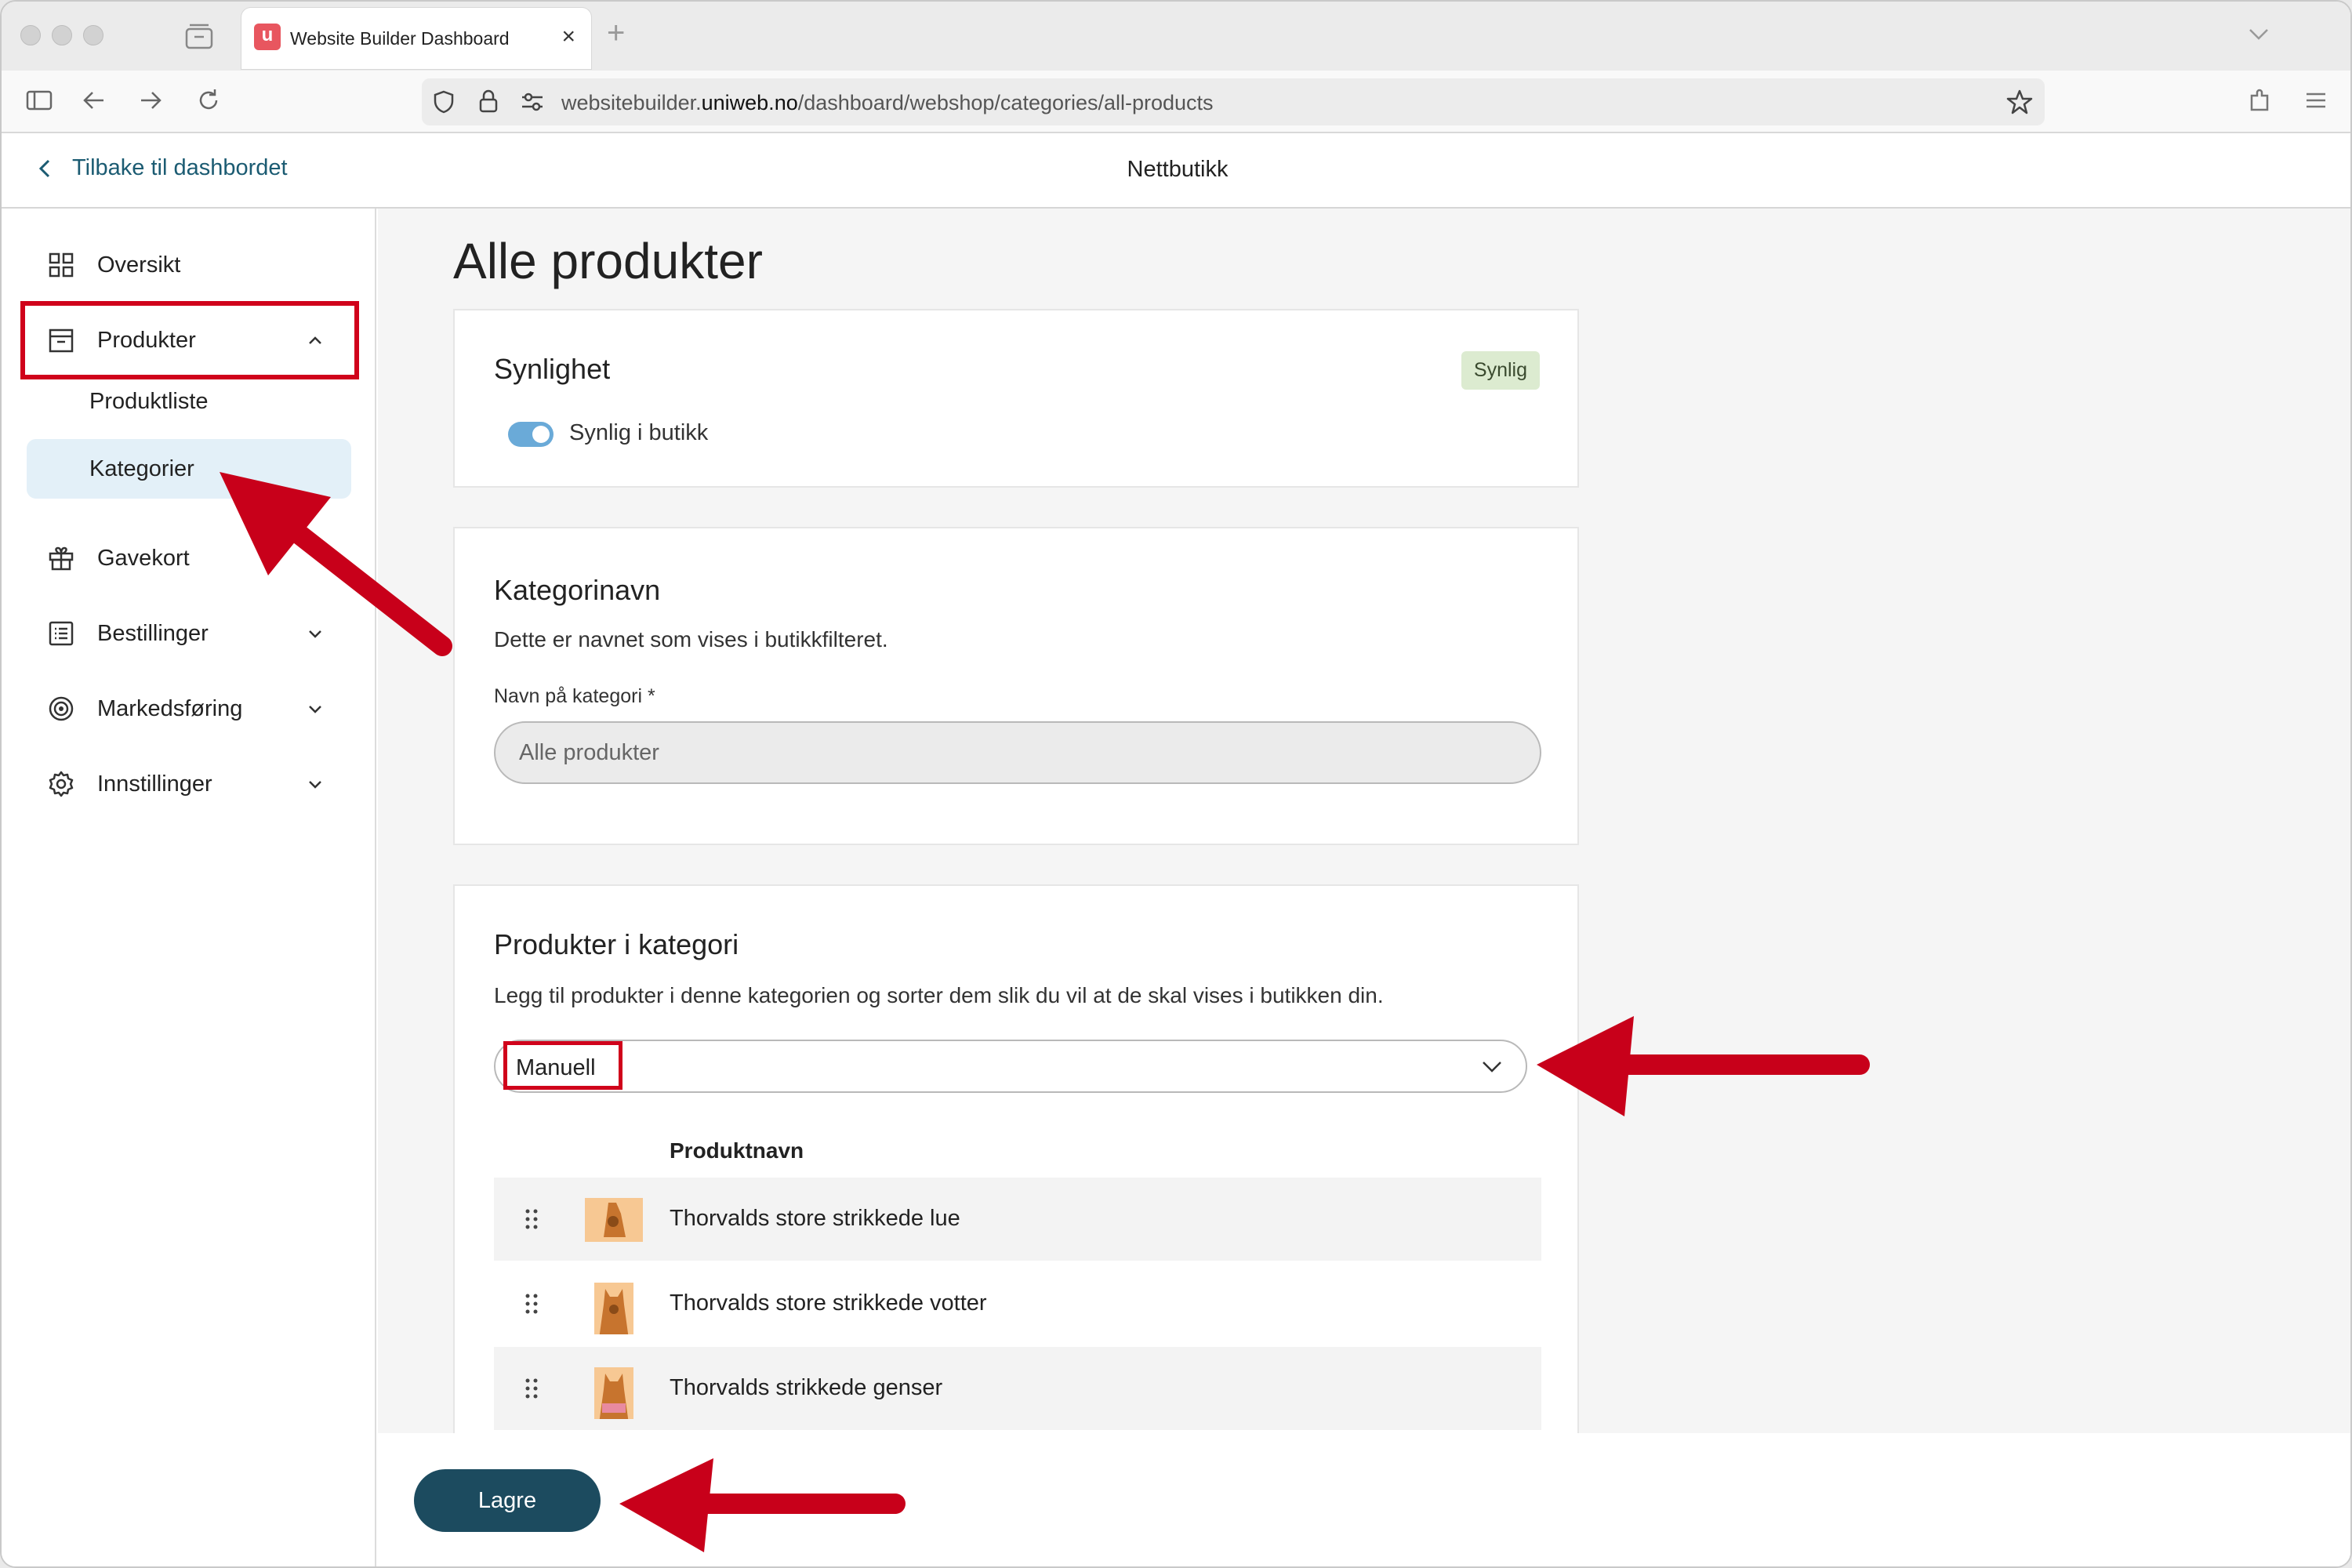  What do you see at coordinates (1017, 1303) in the screenshot?
I see `table-row: Thorvalds store strikkede votter` at bounding box center [1017, 1303].